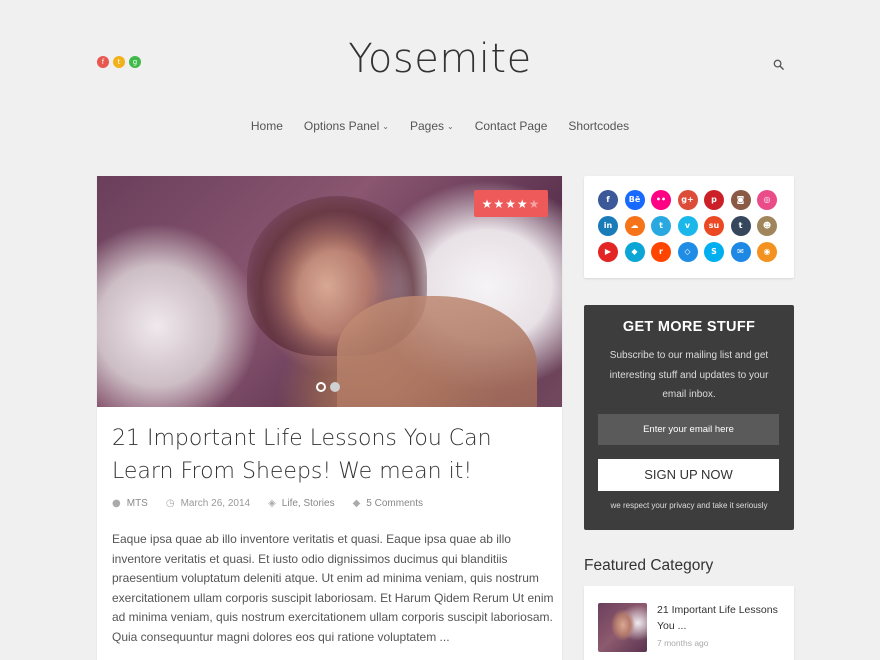 The height and width of the screenshot is (660, 880). I want to click on twitter-icon: t, so click(661, 226).